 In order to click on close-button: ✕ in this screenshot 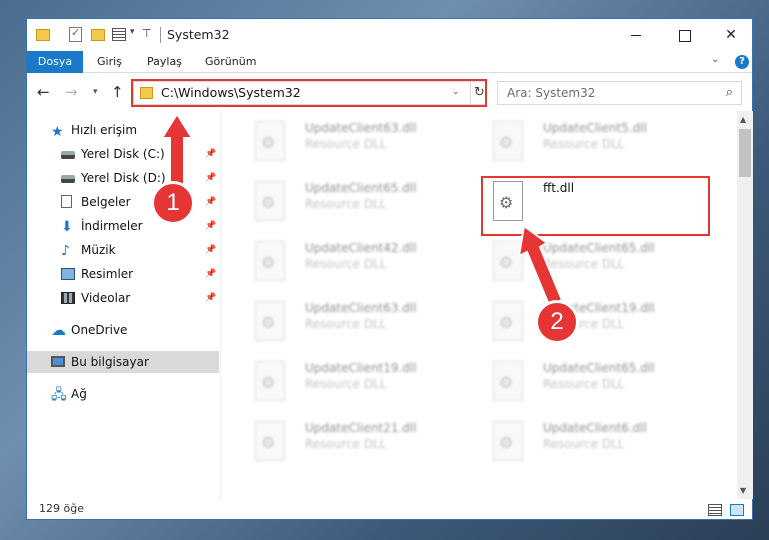, I will do `click(731, 35)`.